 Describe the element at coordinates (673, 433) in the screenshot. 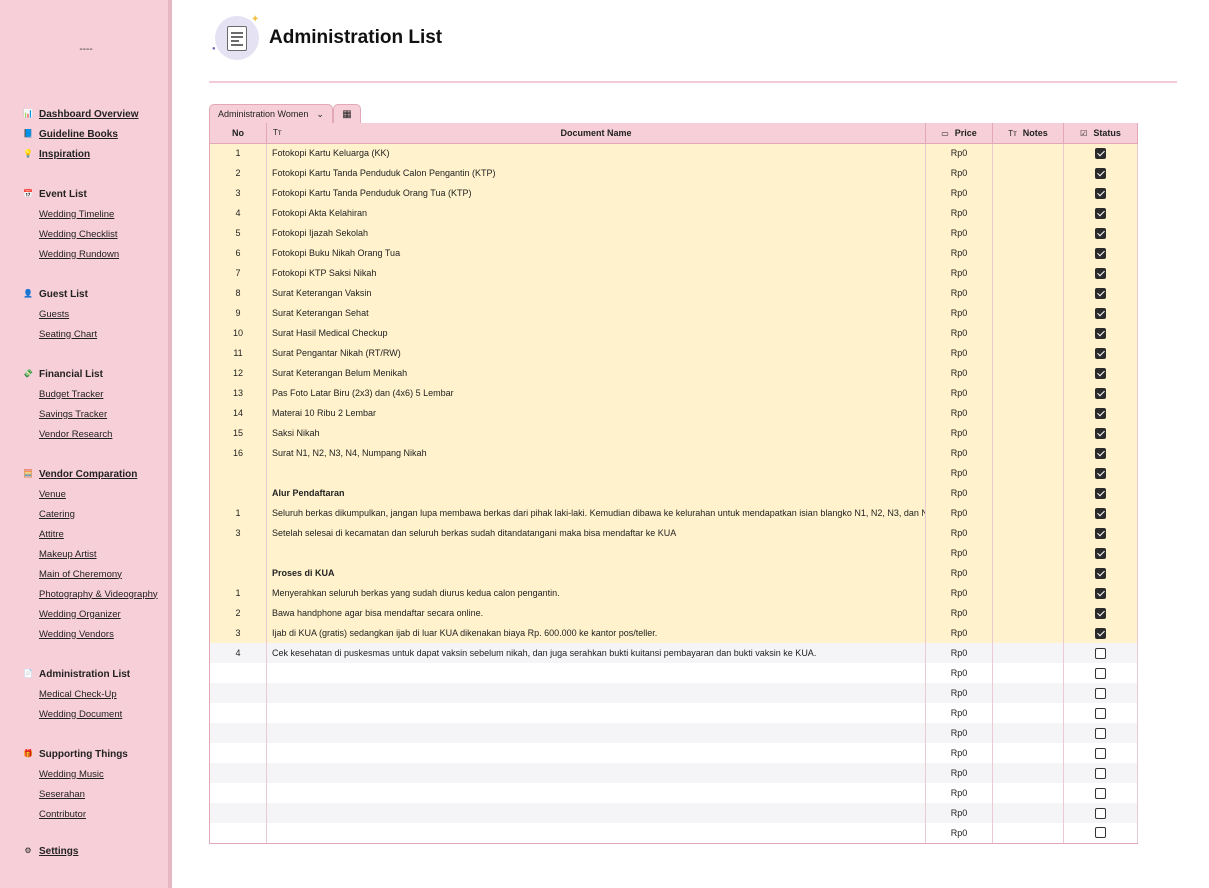

I see `table-row: 15 Saksi Nikah Rp0` at that location.